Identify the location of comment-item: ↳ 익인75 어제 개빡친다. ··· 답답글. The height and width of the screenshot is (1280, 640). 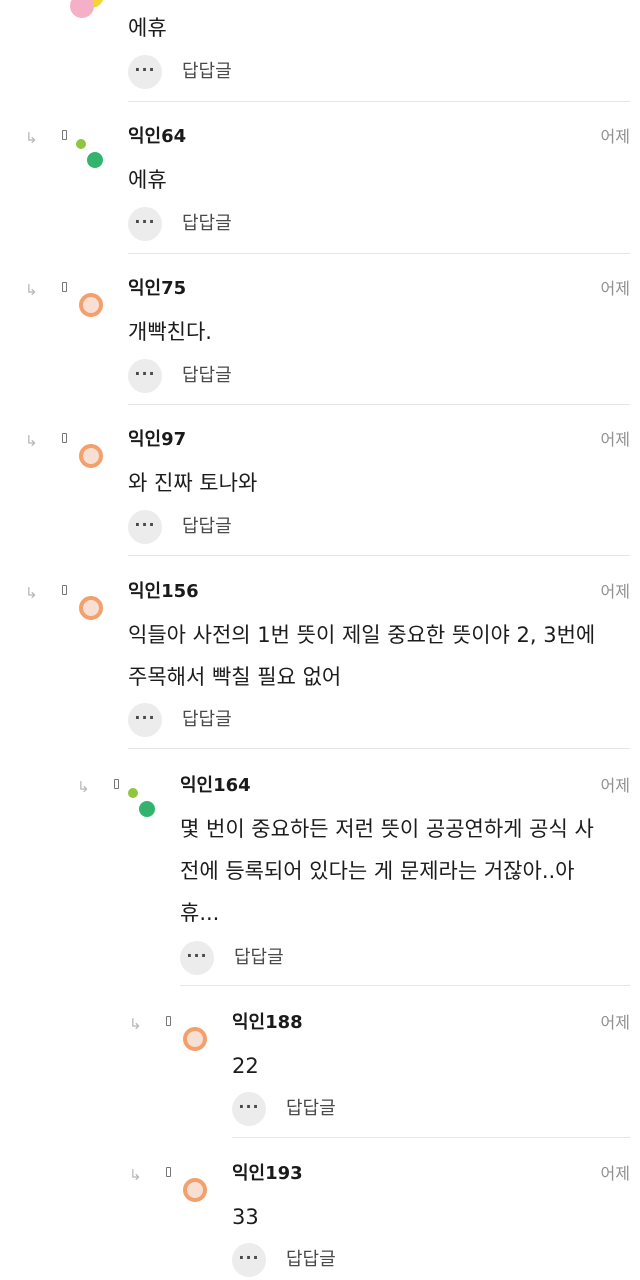
(327, 341).